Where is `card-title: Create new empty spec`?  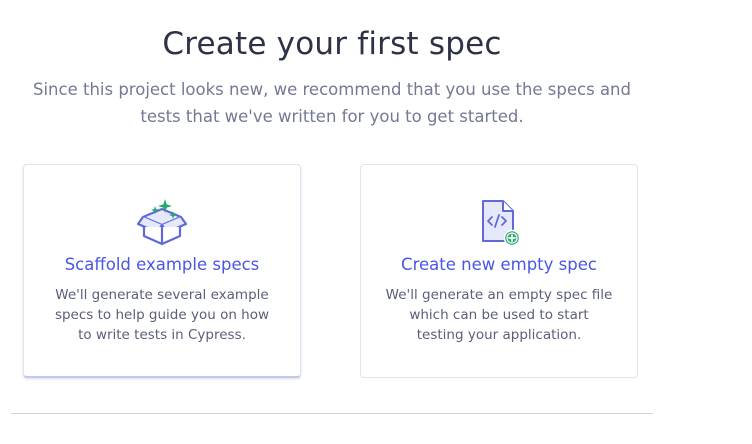
card-title: Create new empty spec is located at coordinates (499, 264).